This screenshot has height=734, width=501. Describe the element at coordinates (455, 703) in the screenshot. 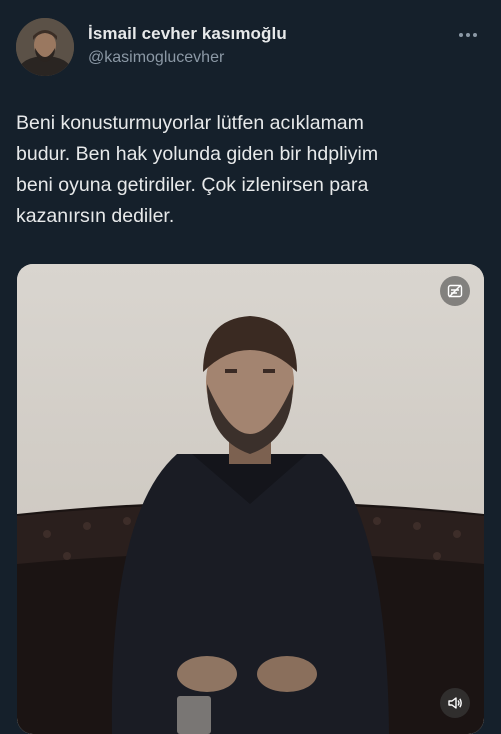

I see `volume-icon` at that location.